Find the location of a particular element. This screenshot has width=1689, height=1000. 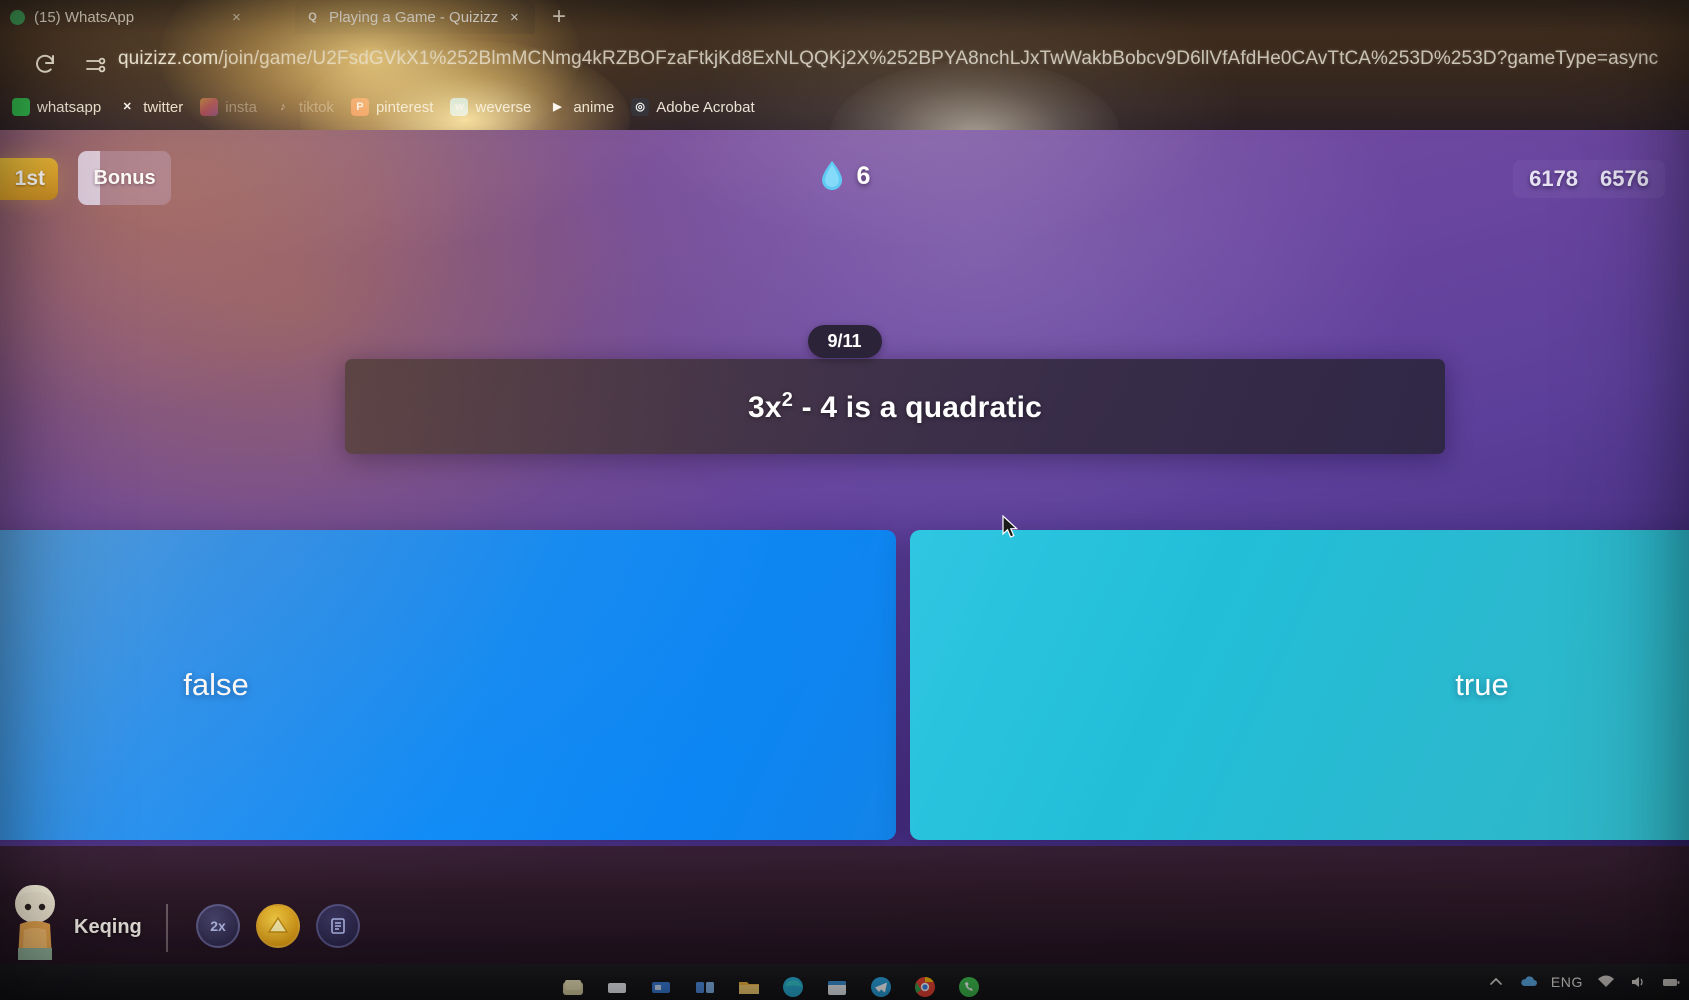

twitter-x-icon: ✕ is located at coordinates (127, 107).